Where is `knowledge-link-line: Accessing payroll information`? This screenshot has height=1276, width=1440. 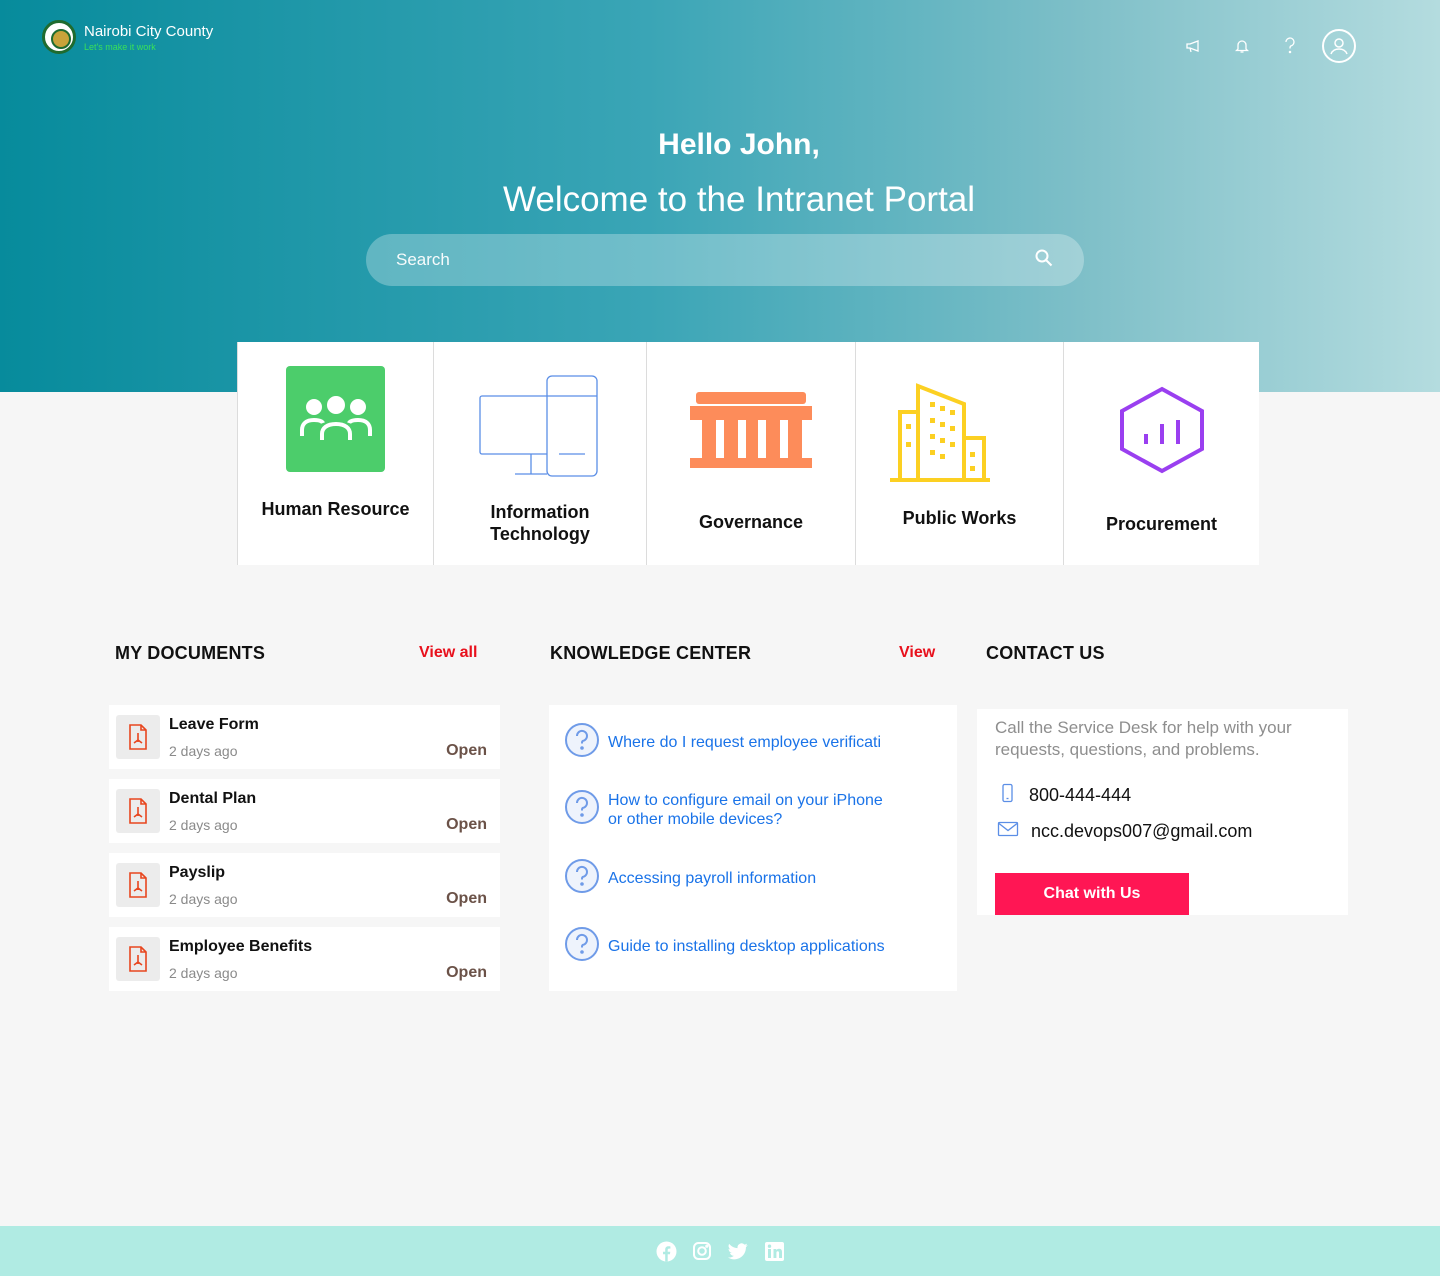 knowledge-link-line: Accessing payroll information is located at coordinates (712, 878).